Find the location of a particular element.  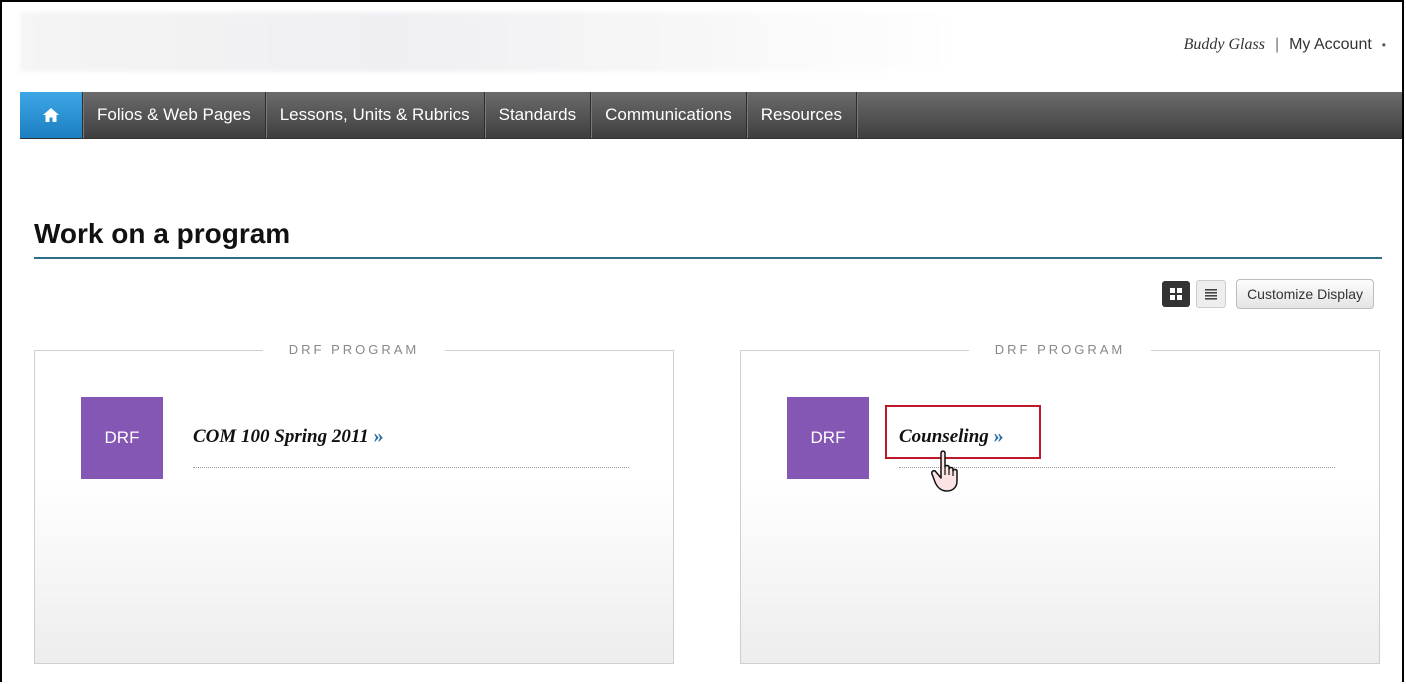

nav-home is located at coordinates (51, 115).